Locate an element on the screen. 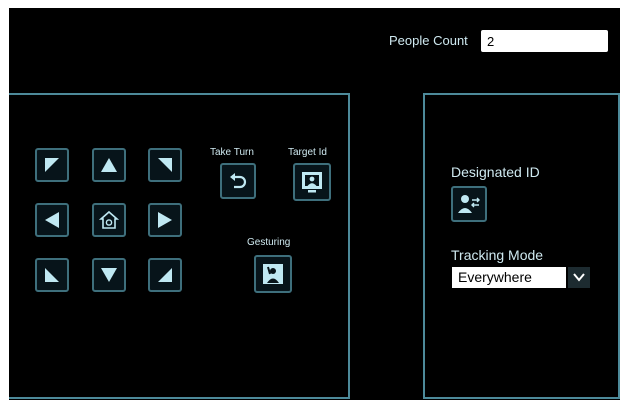  arrow-down-left-icon is located at coordinates (52, 275).